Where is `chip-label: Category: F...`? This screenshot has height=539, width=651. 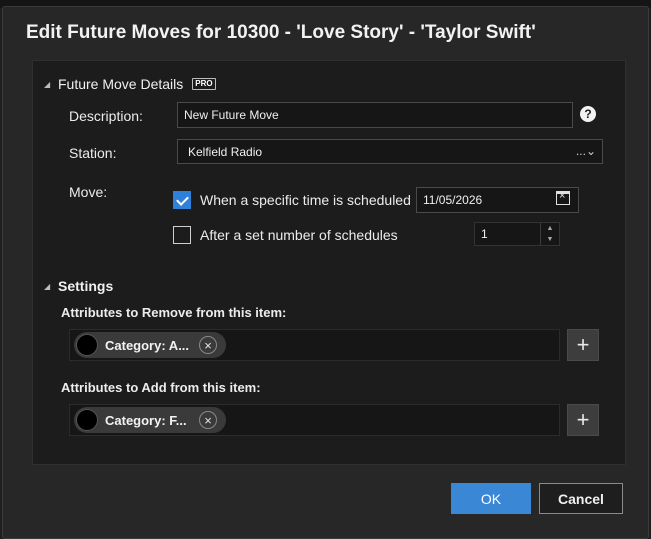
chip-label: Category: F... is located at coordinates (146, 420).